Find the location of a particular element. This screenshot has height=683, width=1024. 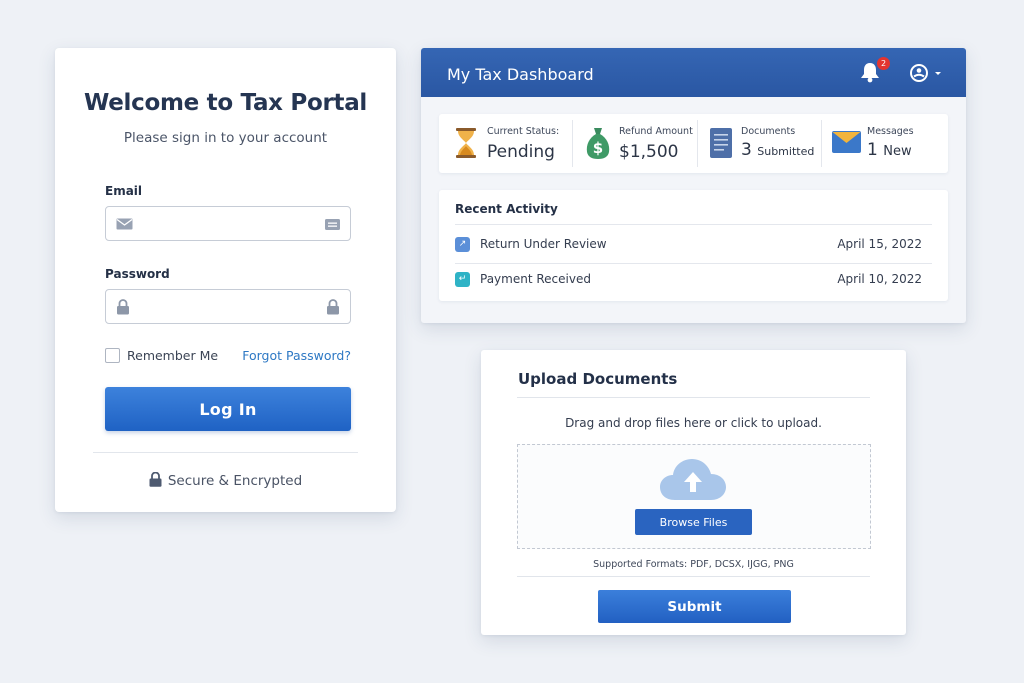

secure-note: Secure & Encrypted is located at coordinates (225, 480).